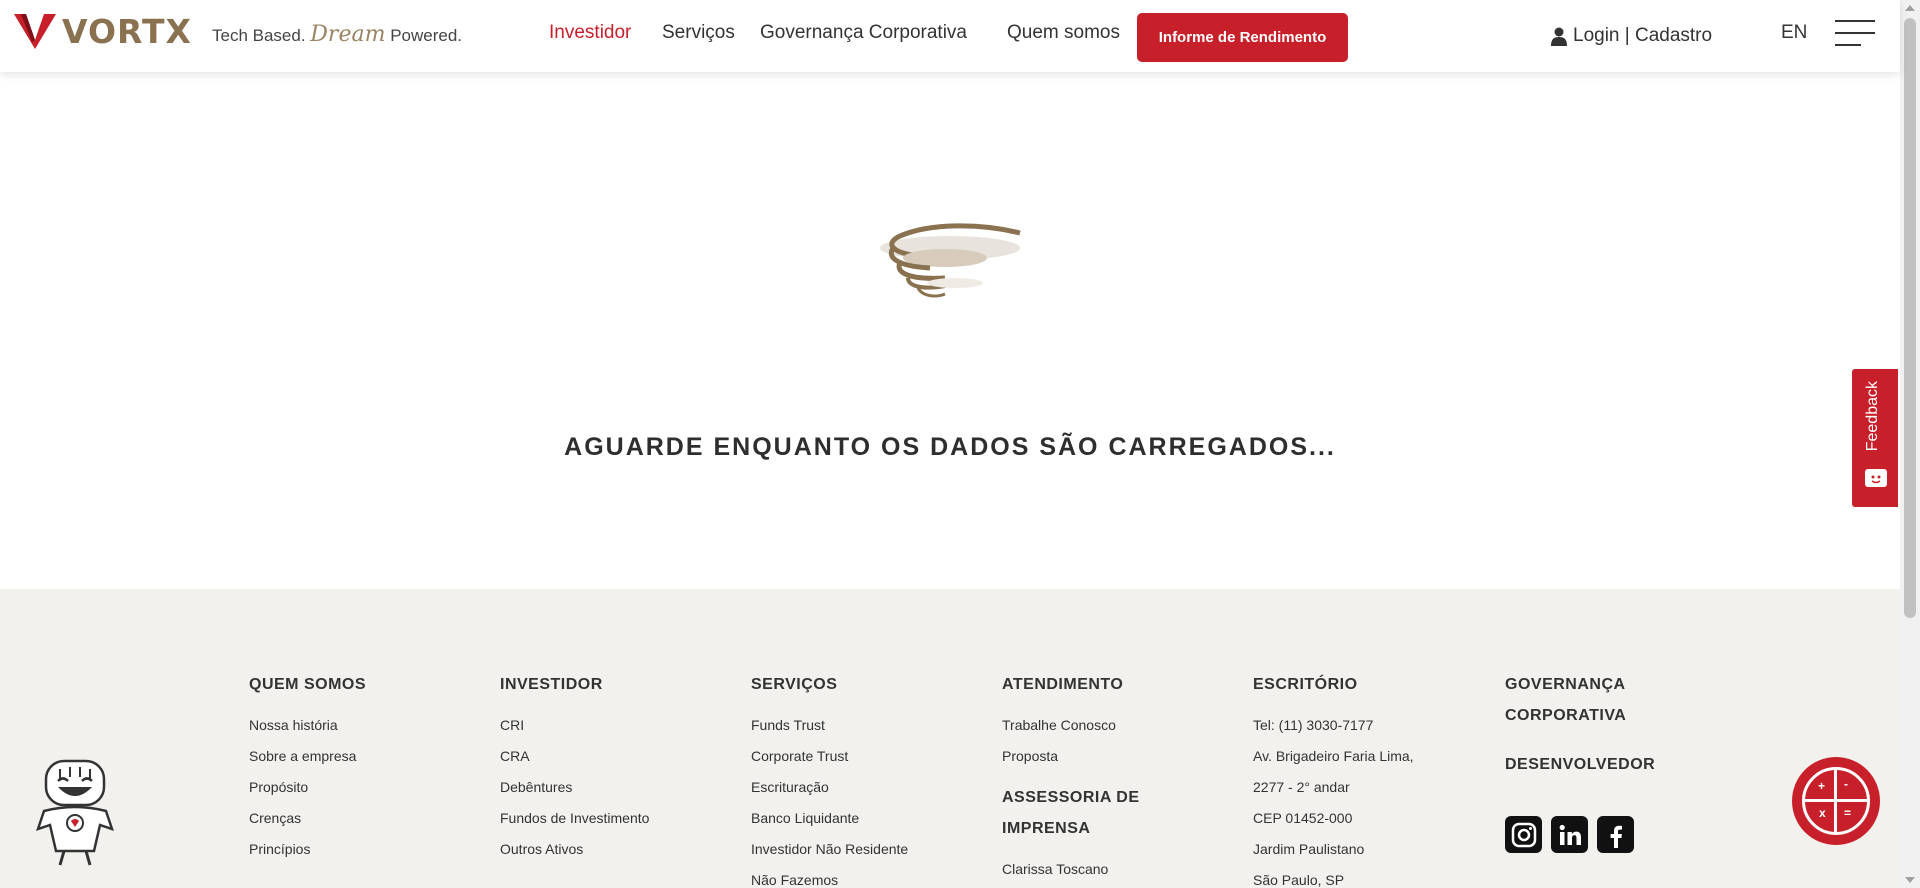 This screenshot has height=888, width=1920. Describe the element at coordinates (307, 849) in the screenshot. I see `footer-link: Princípios` at that location.